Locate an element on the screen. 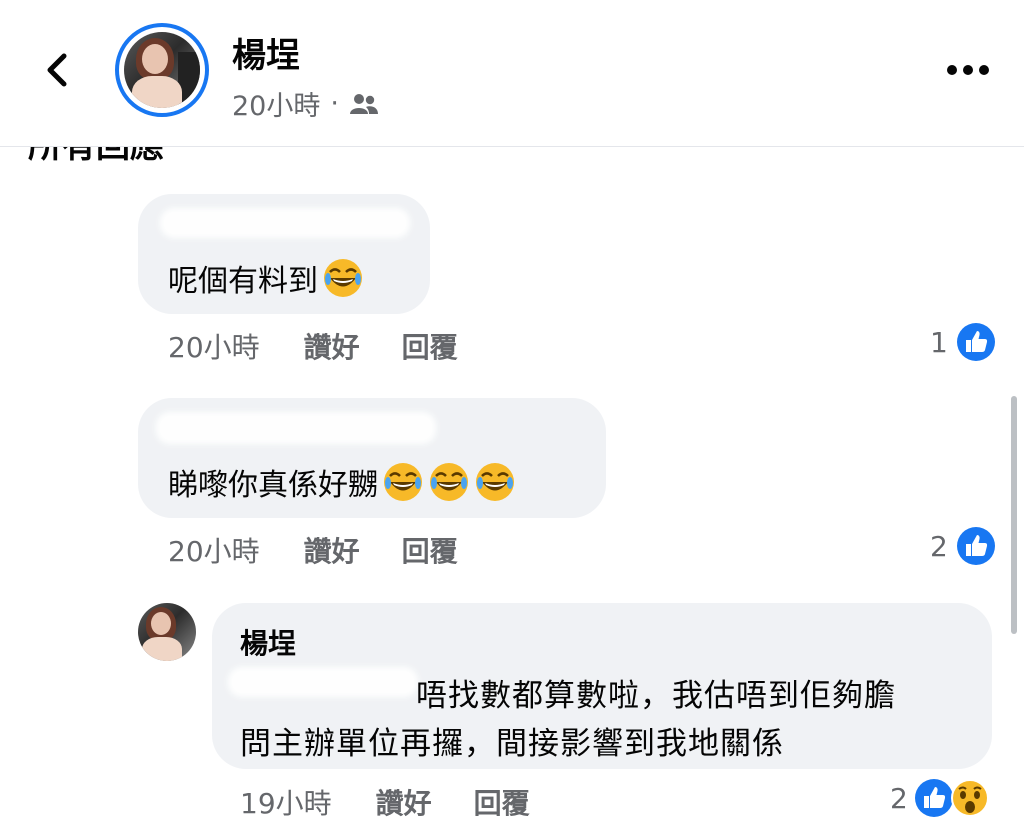  reply-text-line2: 問主辦單位再攞，間接影響到我地關係 is located at coordinates (512, 744).